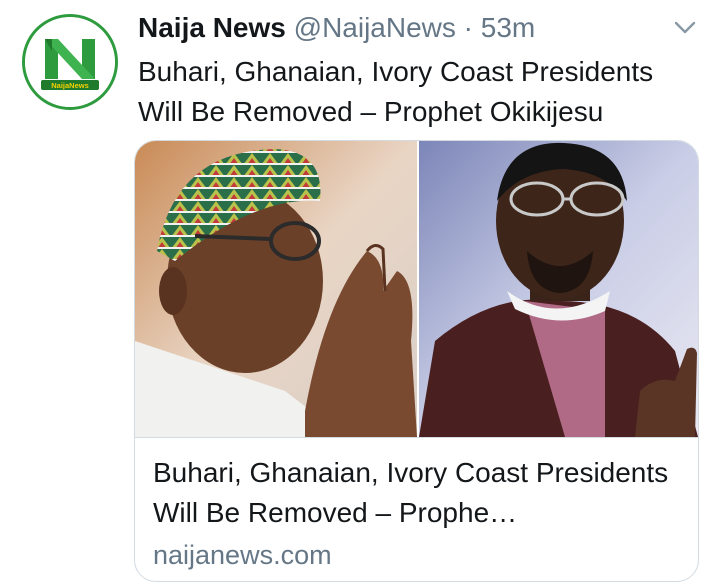 This screenshot has width=720, height=586. Describe the element at coordinates (375, 27) in the screenshot. I see `user-handle: @NaijaNews` at that location.